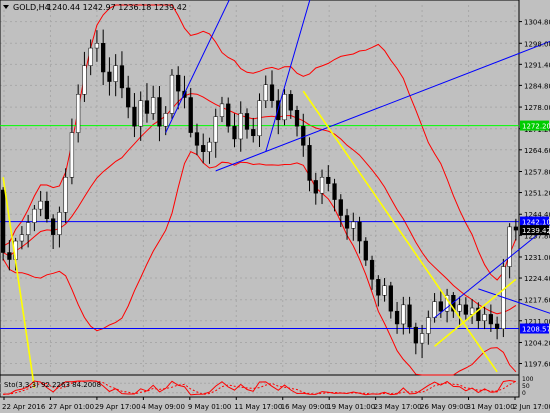 The height and width of the screenshot is (413, 550). Describe the element at coordinates (537, 365) in the screenshot. I see `price-tick-label: 1197.60` at that location.